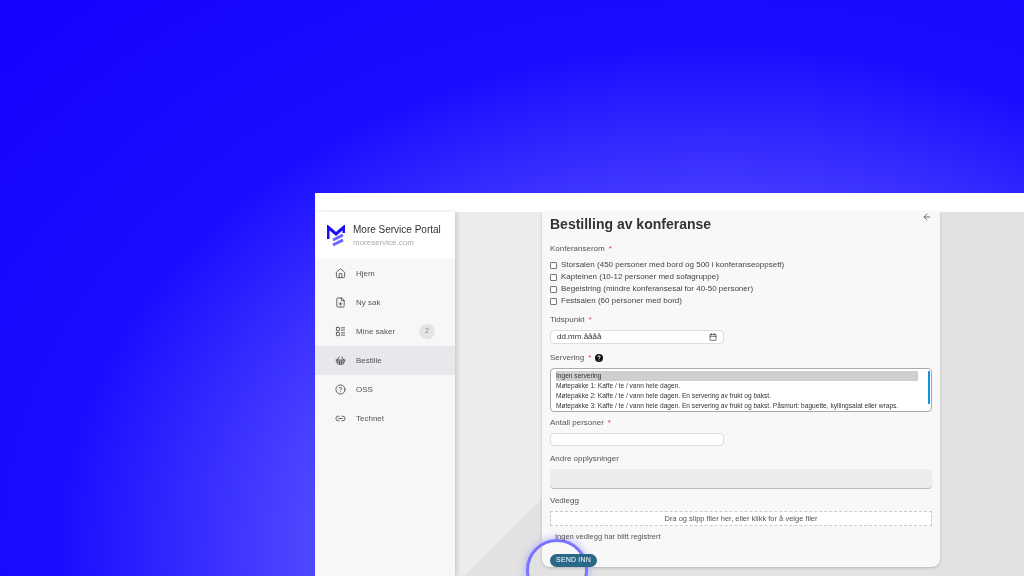  Describe the element at coordinates (657, 289) in the screenshot. I see `checkbox-label: Begeistring (mindre konferansesal for 40-50 personer)` at that location.